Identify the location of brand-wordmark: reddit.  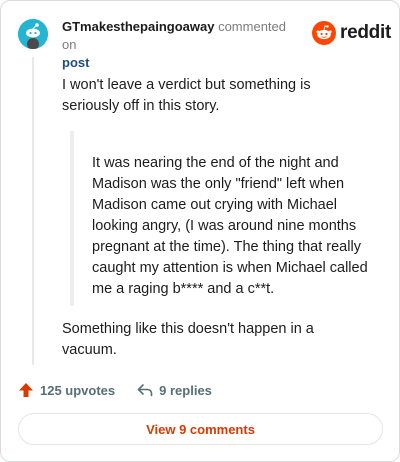
(365, 32).